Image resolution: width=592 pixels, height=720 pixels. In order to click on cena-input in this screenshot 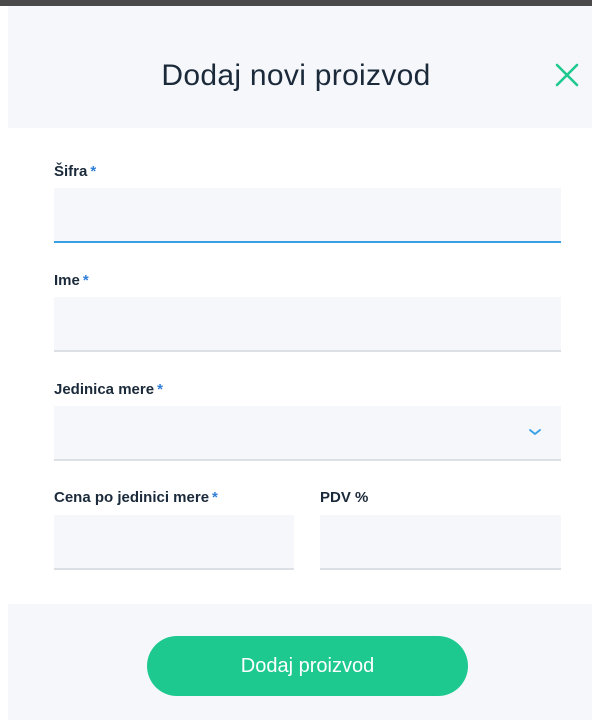, I will do `click(174, 542)`.